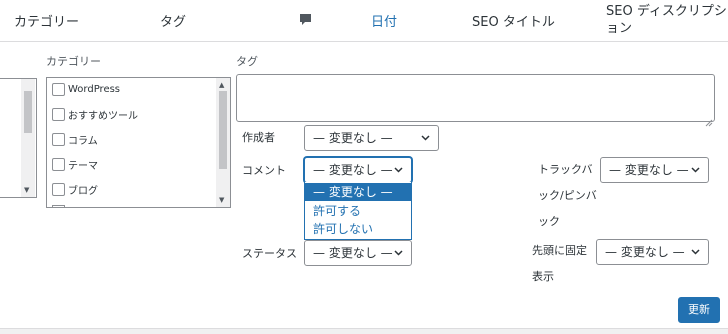 The image size is (728, 334). I want to click on column-header-seo-description: SEO ディスクリプション, so click(667, 20).